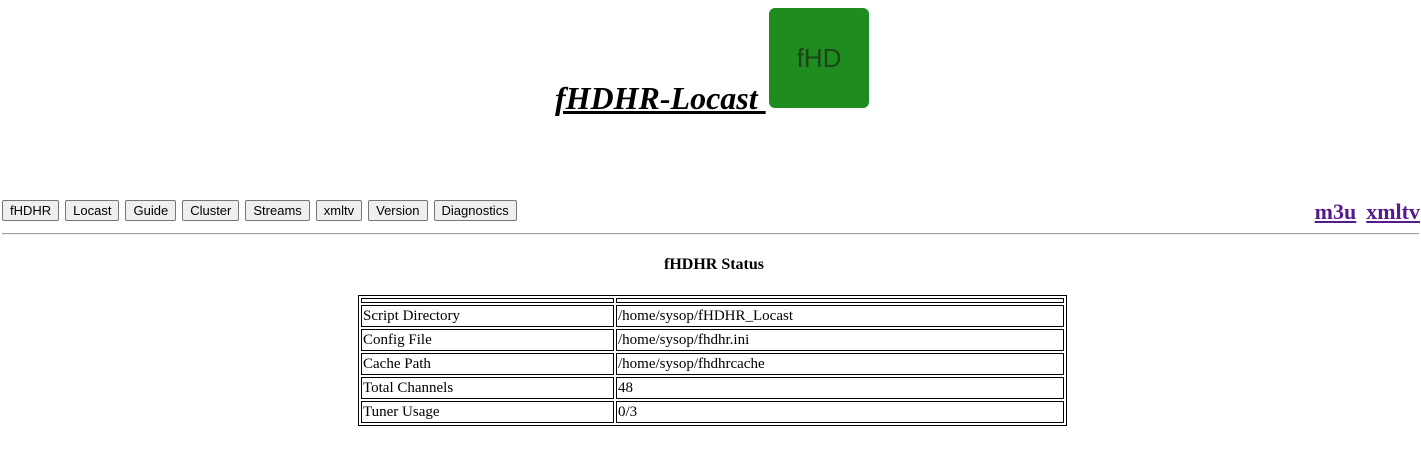 The image size is (1421, 450). I want to click on row-label: Config File, so click(487, 340).